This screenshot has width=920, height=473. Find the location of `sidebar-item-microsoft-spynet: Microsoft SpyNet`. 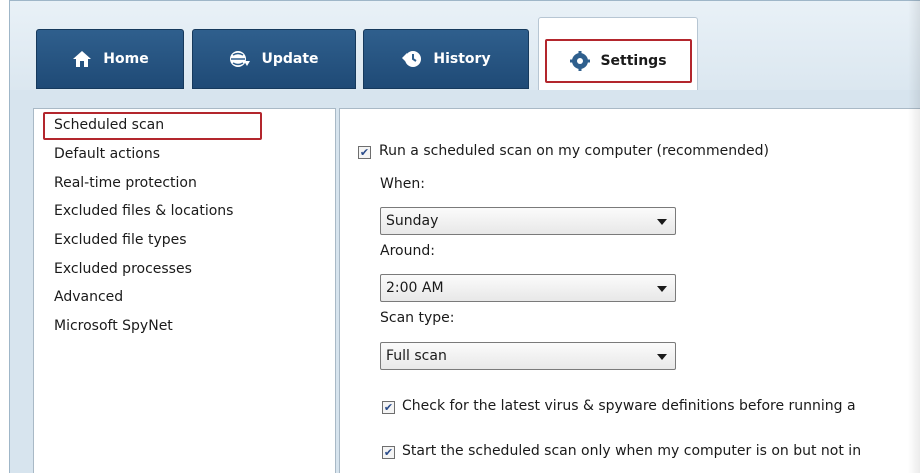

sidebar-item-microsoft-spynet: Microsoft SpyNet is located at coordinates (113, 326).